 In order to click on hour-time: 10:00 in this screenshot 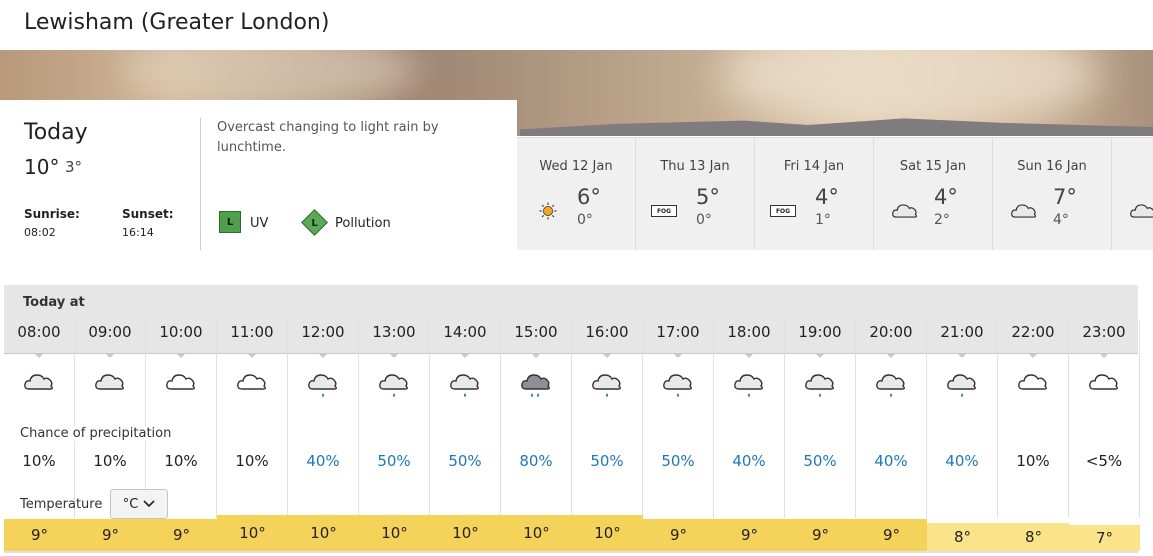, I will do `click(181, 332)`.